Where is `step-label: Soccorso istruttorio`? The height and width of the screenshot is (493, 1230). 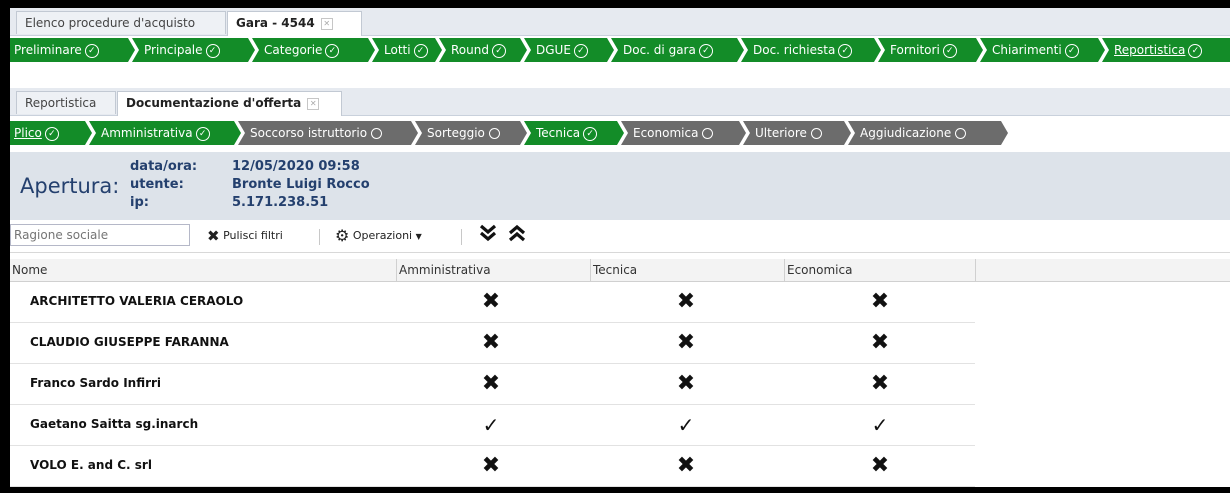 step-label: Soccorso istruttorio is located at coordinates (309, 133).